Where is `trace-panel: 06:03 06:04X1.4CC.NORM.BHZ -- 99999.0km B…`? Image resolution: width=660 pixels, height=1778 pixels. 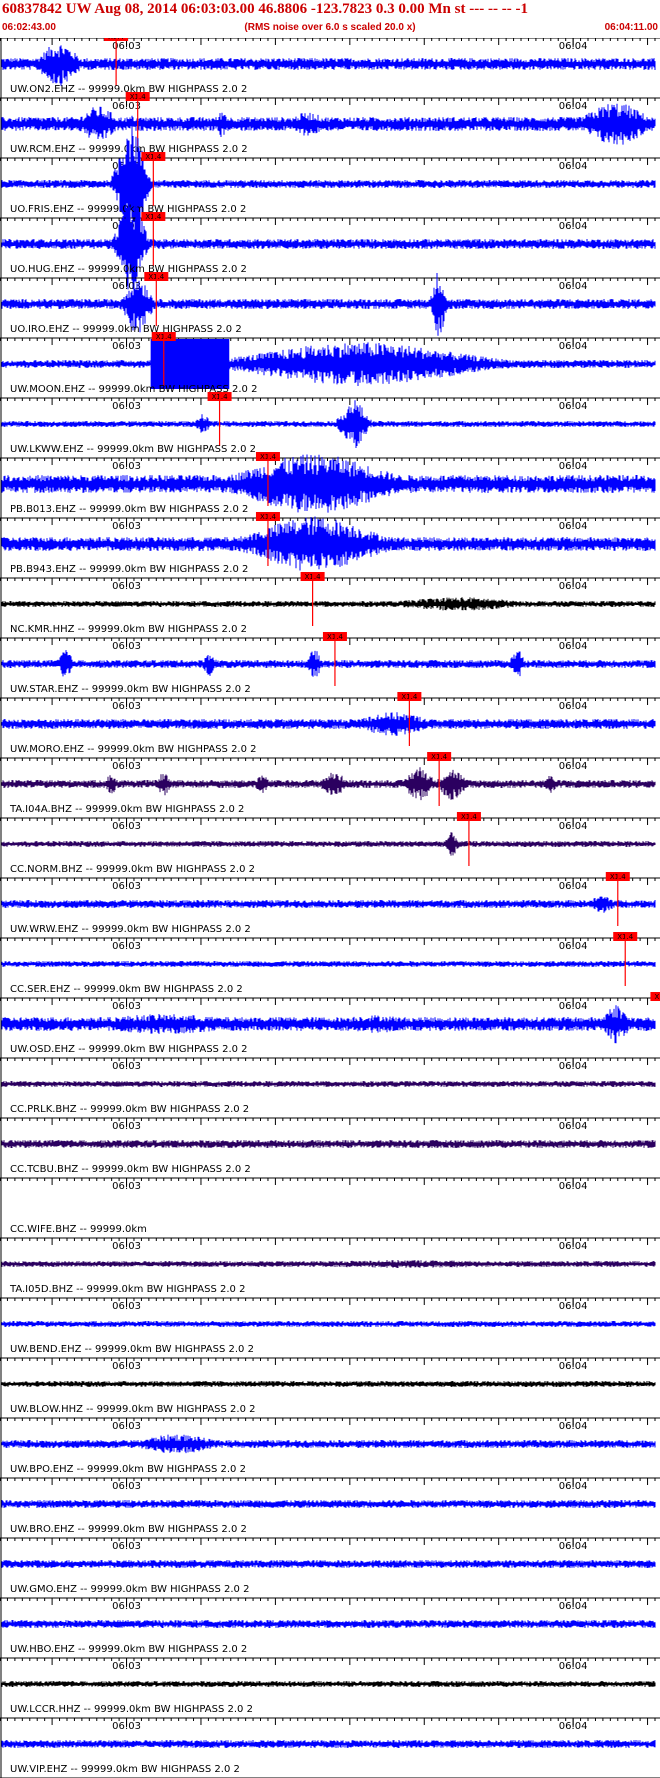 trace-panel: 06:03 06:04X1.4CC.NORM.BHZ -- 99999.0km B… is located at coordinates (330, 845).